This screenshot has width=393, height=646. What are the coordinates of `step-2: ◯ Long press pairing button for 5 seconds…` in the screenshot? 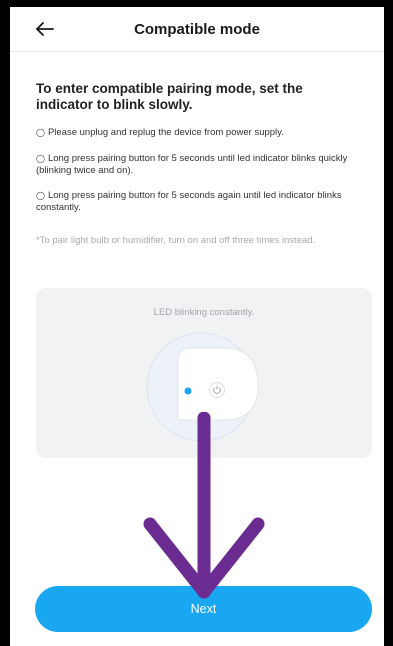 It's located at (196, 165).